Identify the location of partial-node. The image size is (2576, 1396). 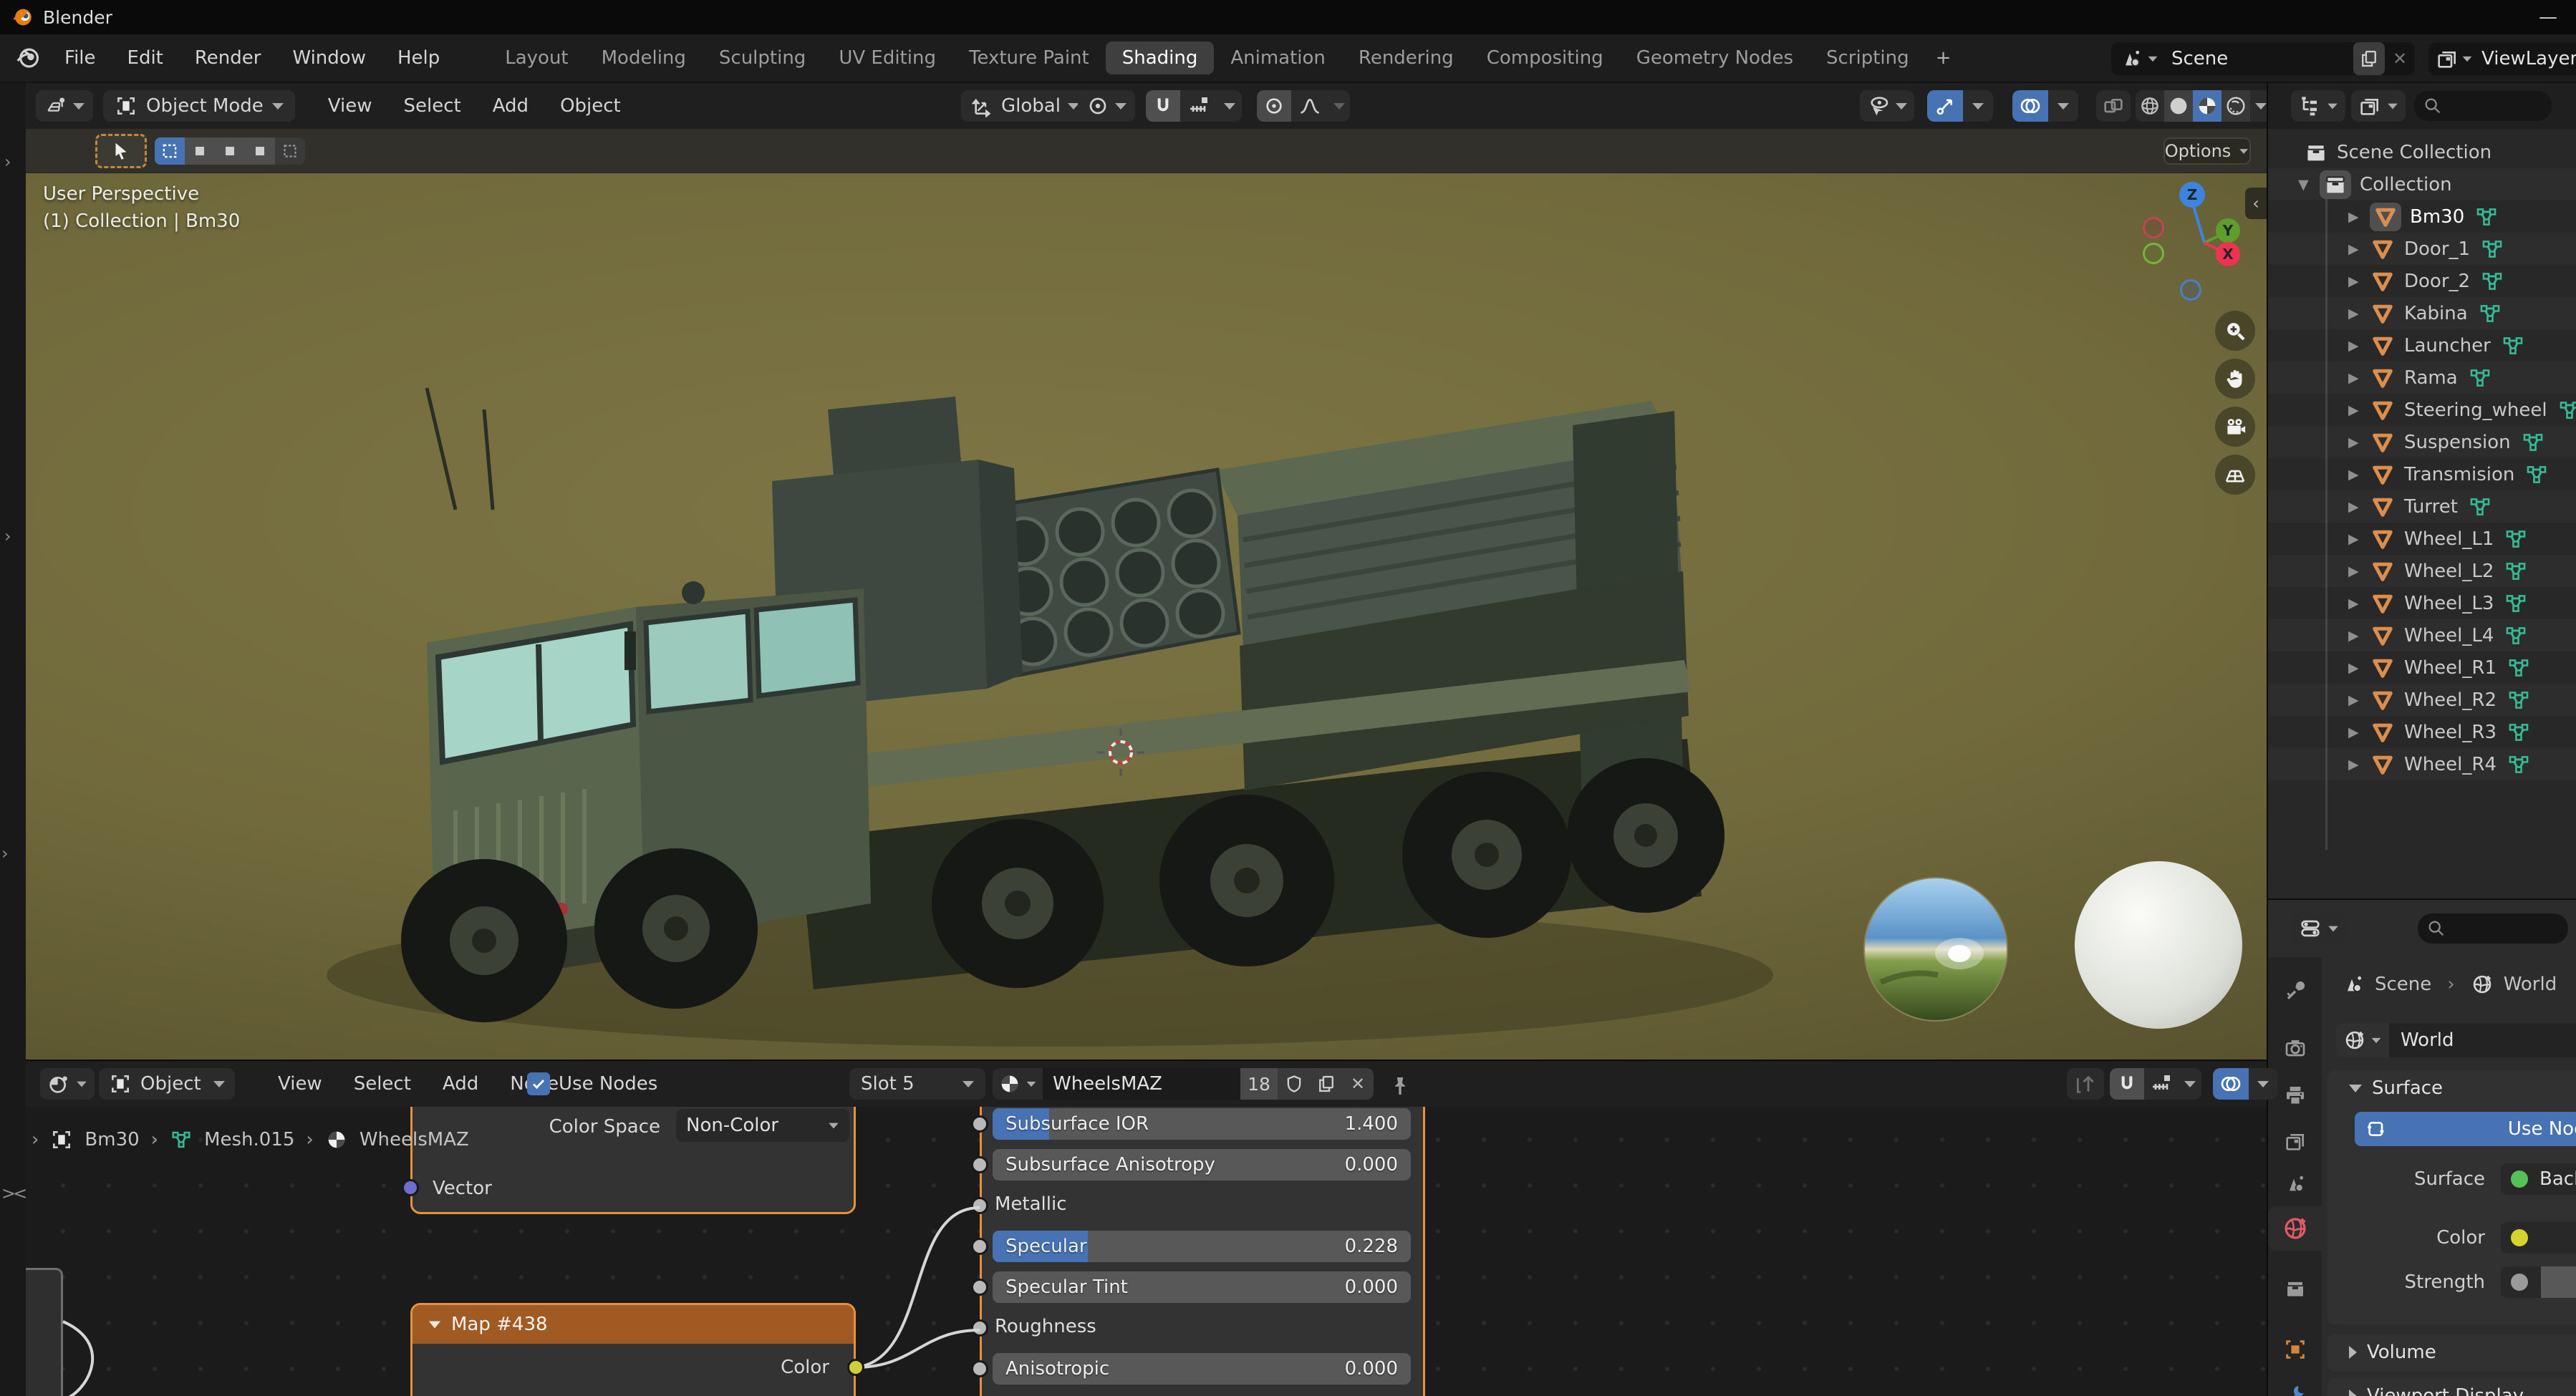
(44, 1332).